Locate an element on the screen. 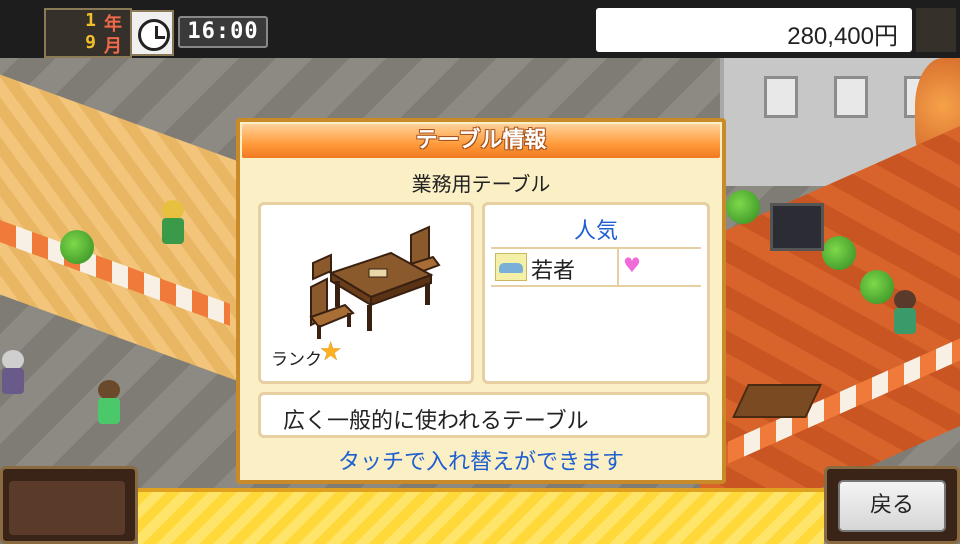 The width and height of the screenshot is (960, 544). popularity-row: 若者 ♥ is located at coordinates (596, 267).